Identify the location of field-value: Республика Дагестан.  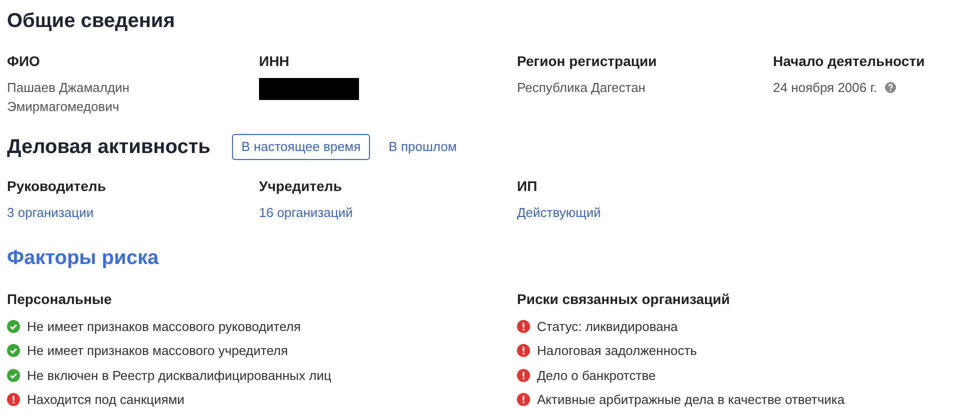
(581, 88).